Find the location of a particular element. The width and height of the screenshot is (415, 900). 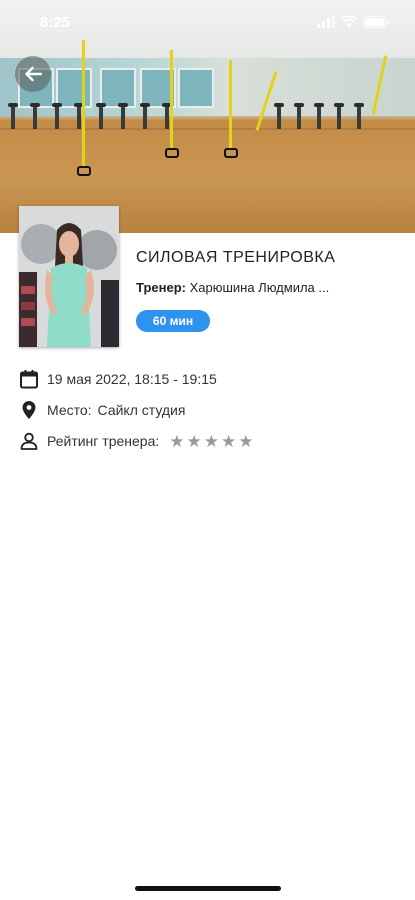

date-row: 19 мая 2022, 18:15 - 19:15 is located at coordinates (117, 379).